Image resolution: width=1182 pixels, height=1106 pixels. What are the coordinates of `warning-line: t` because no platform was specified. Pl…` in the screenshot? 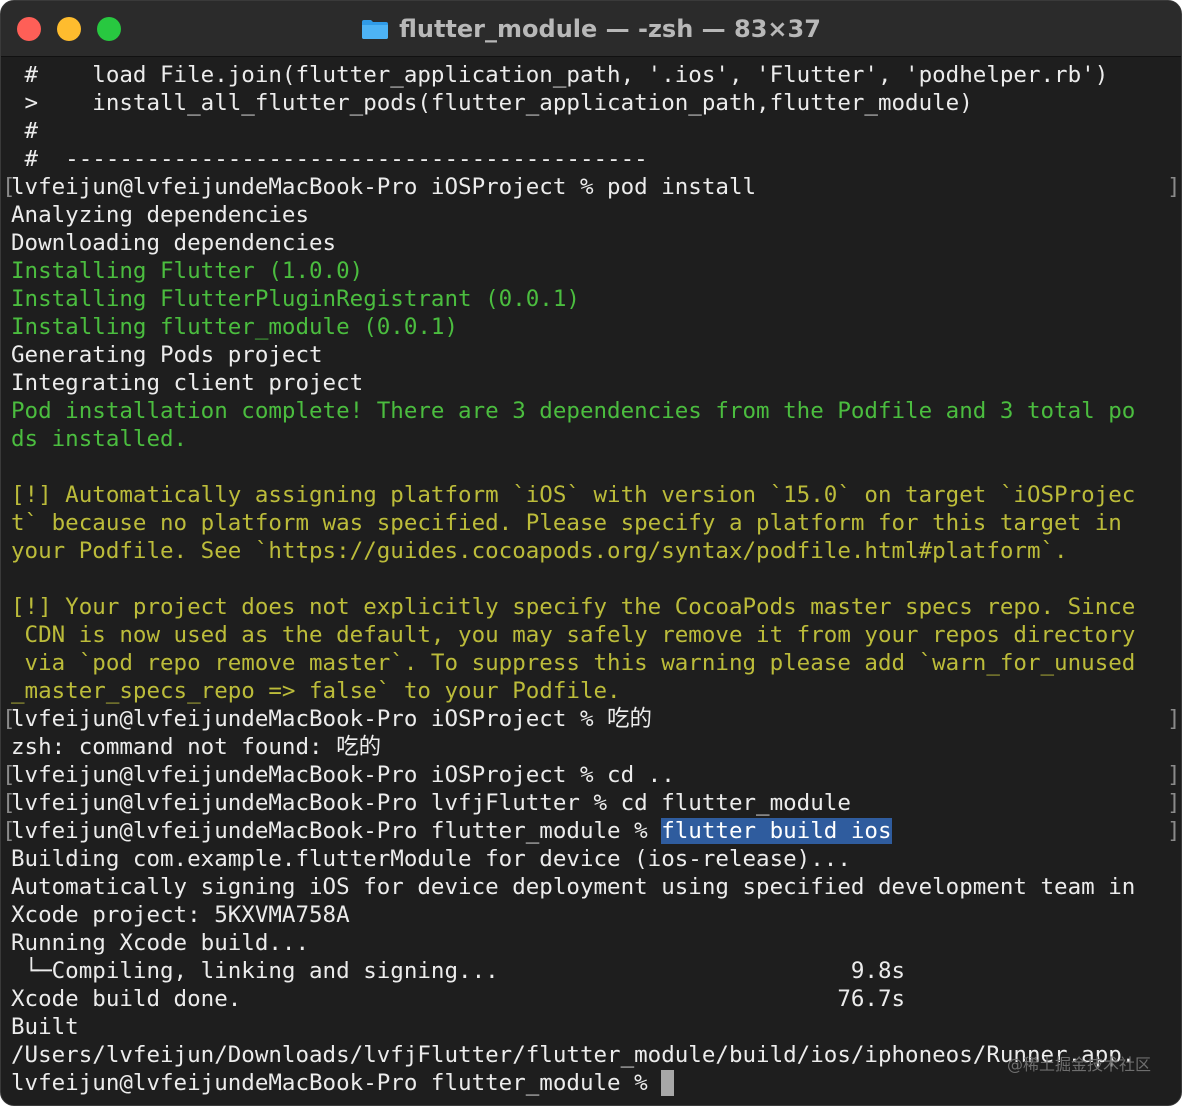 It's located at (596, 523).